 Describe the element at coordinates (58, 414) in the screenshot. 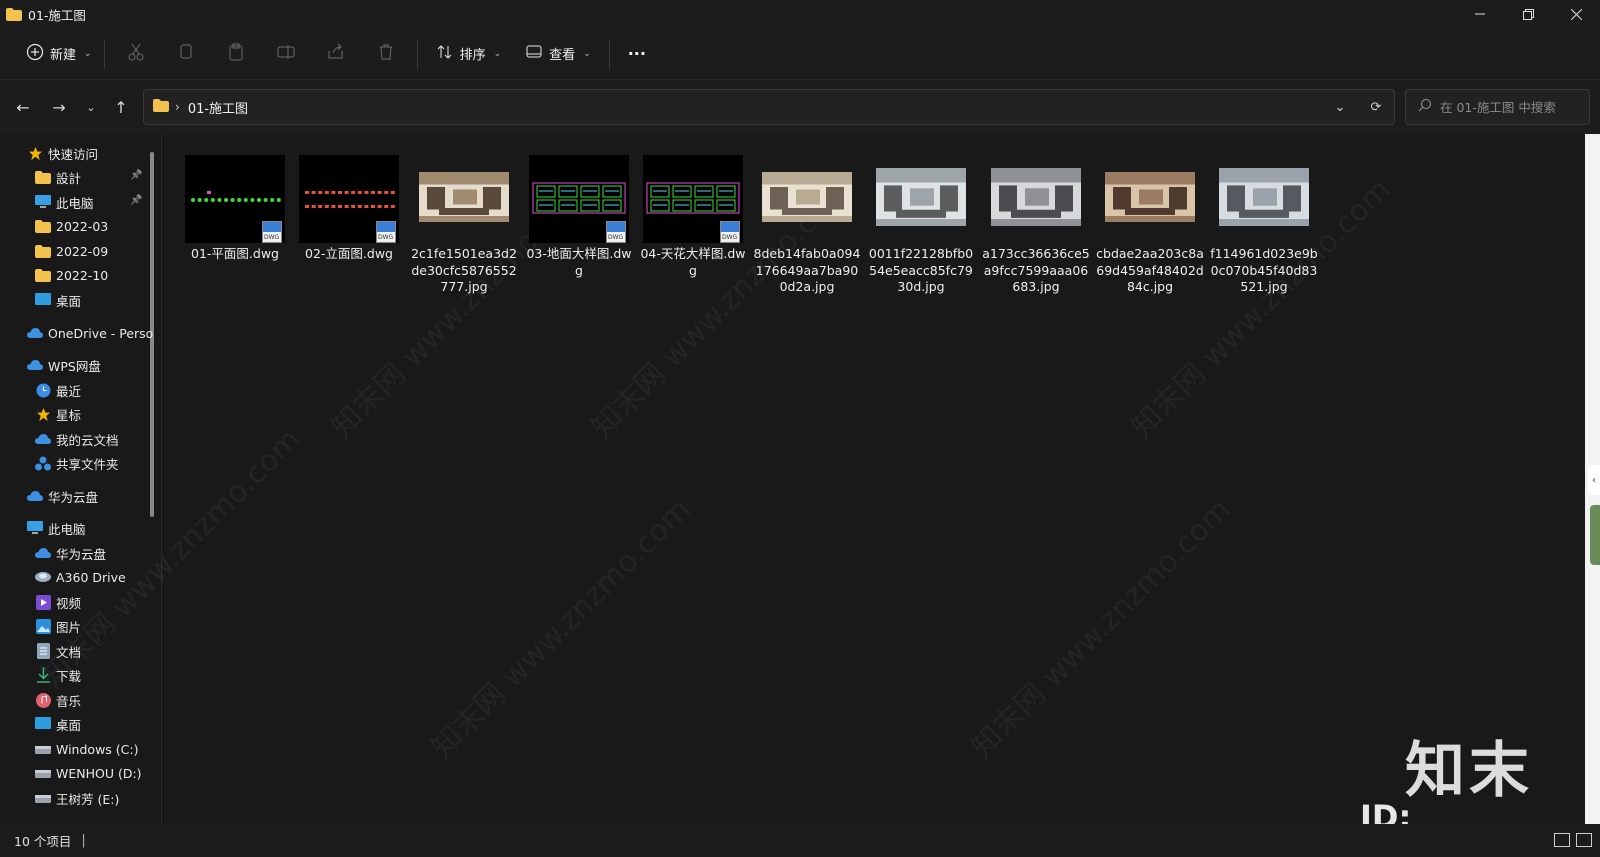

I see `sidebar-item-11: 星标` at that location.